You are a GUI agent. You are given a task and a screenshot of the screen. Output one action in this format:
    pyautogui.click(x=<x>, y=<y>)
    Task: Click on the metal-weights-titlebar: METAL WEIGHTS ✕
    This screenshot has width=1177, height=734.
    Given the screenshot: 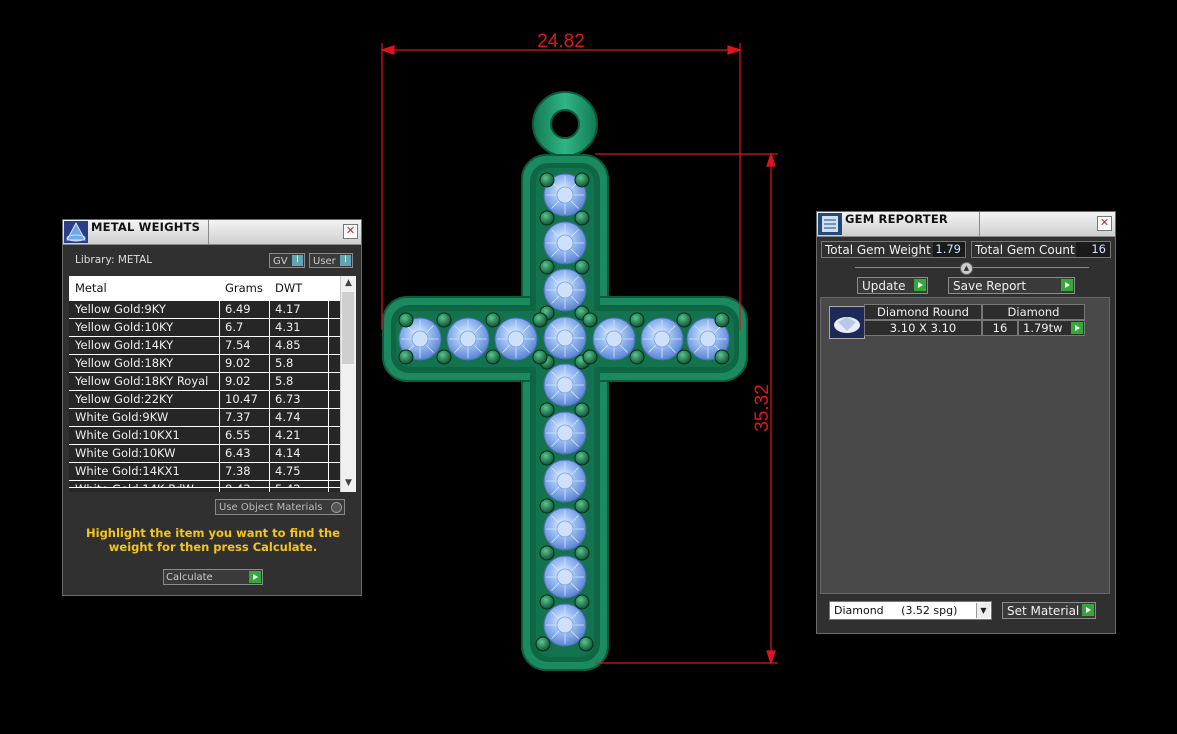 What is the action you would take?
    pyautogui.click(x=212, y=232)
    